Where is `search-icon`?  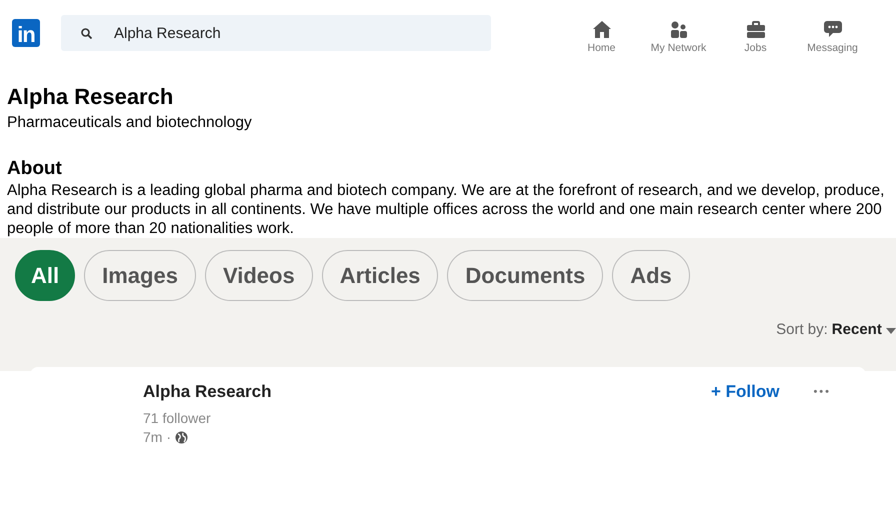 search-icon is located at coordinates (86, 33).